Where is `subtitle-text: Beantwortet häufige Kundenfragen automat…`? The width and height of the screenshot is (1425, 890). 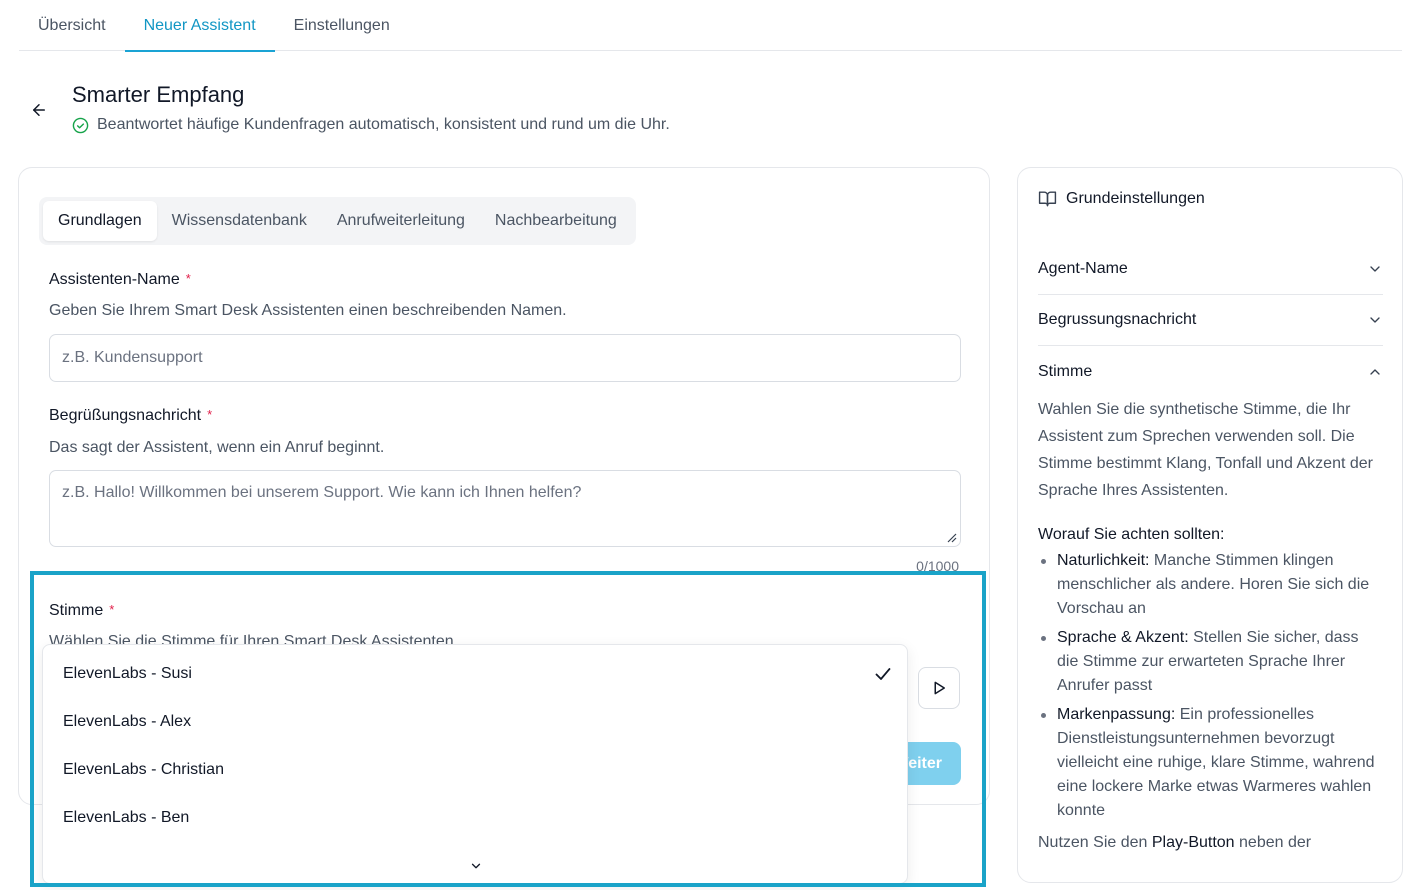 subtitle-text: Beantwortet häufige Kundenfragen automat… is located at coordinates (383, 124).